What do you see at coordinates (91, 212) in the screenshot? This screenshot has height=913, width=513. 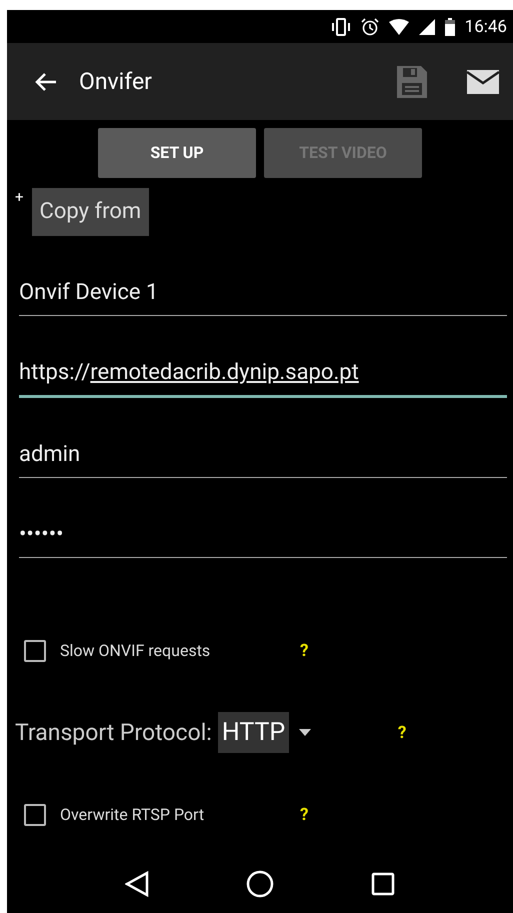 I see `copy-from-button: Copy from` at bounding box center [91, 212].